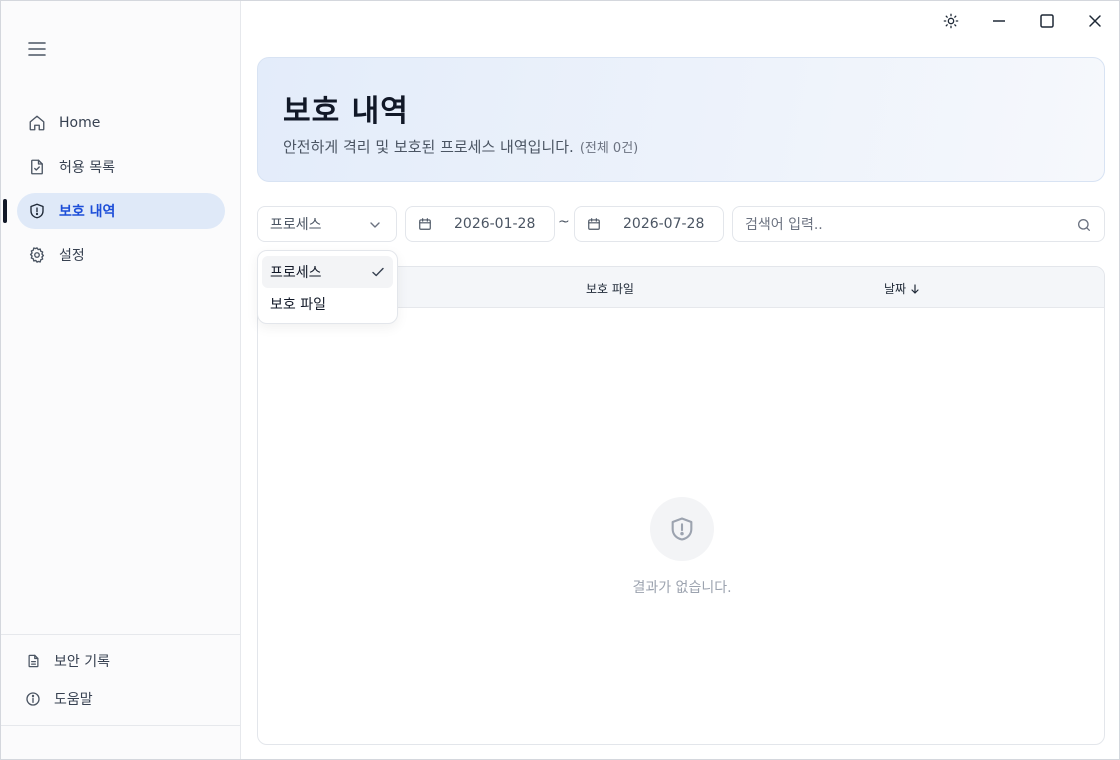 The height and width of the screenshot is (760, 1120). What do you see at coordinates (296, 225) in the screenshot?
I see `type-select-value: 프로세스` at bounding box center [296, 225].